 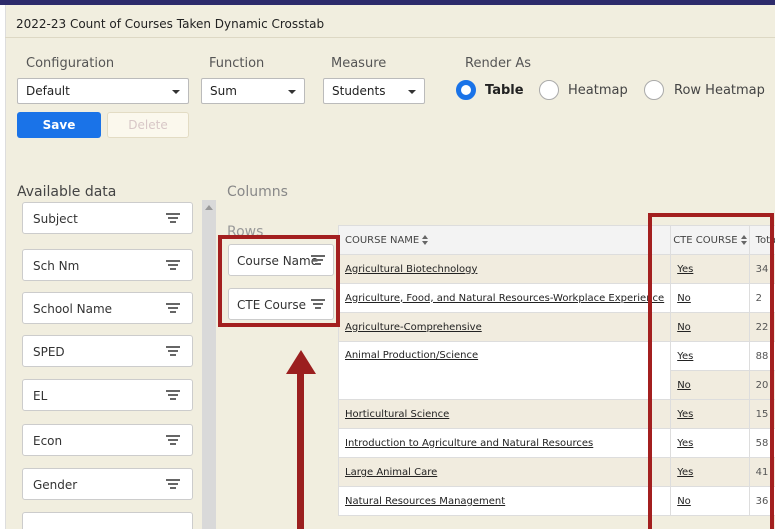 I want to click on radio-heatmap-label: Heatmap, so click(x=598, y=90).